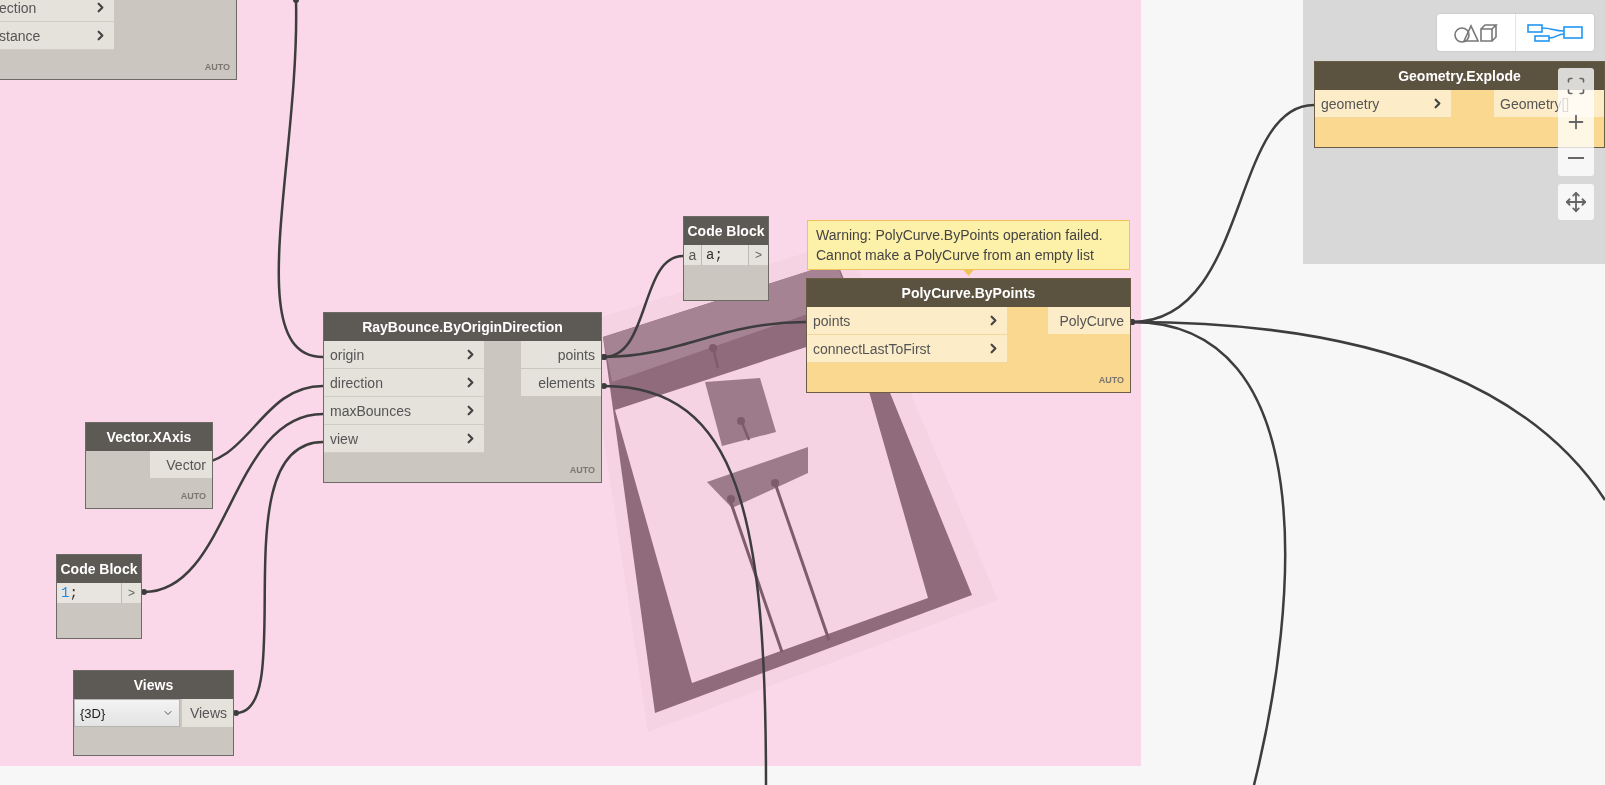  I want to click on input-port: stance, so click(57, 35).